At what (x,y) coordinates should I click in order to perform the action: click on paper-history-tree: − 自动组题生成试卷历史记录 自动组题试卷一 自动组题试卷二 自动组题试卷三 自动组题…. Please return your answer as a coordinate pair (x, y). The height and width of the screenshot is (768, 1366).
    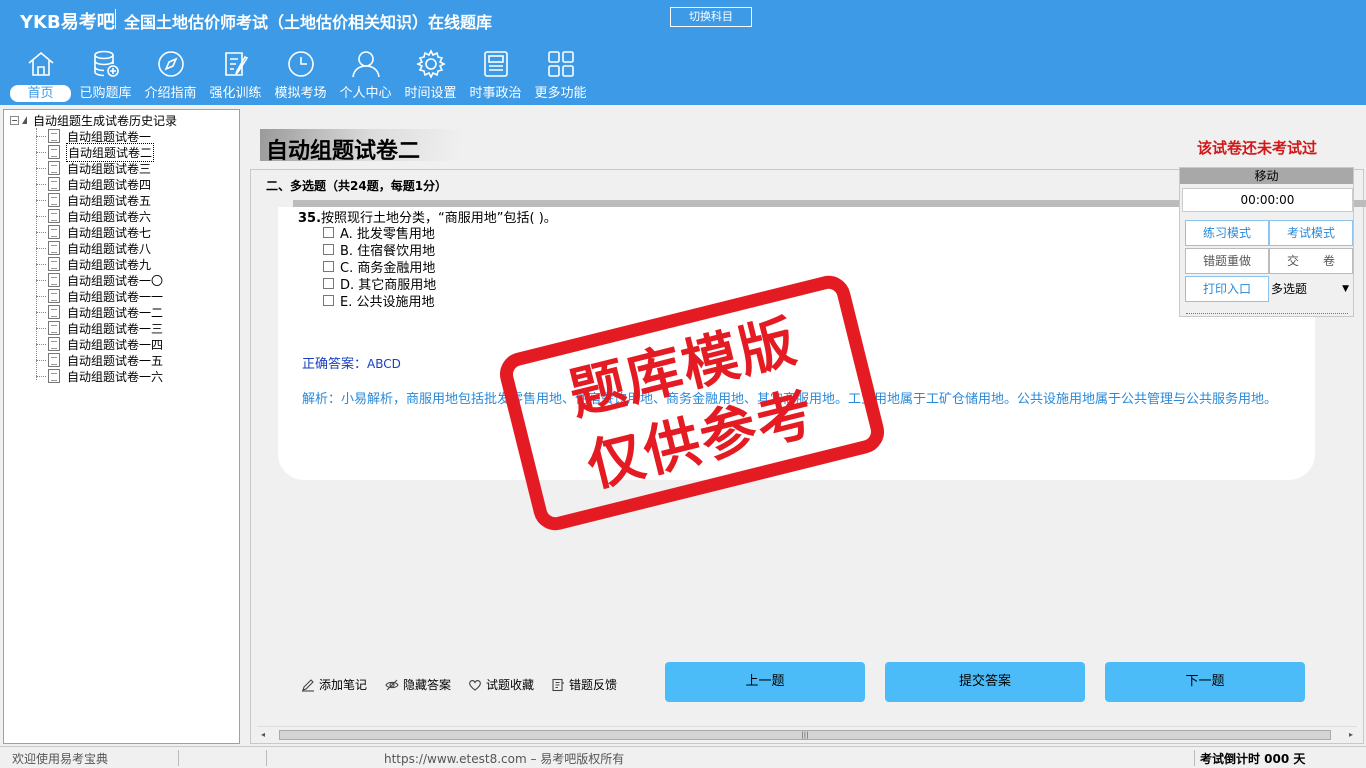
    Looking at the image, I should click on (121, 426).